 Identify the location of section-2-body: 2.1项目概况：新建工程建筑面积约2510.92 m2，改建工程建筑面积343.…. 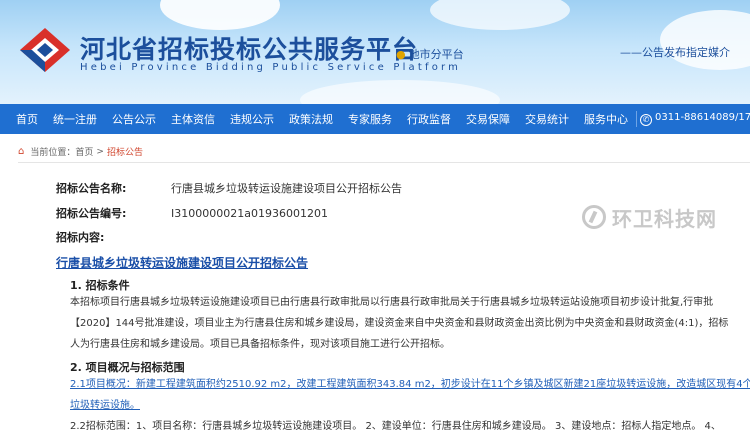
(410, 405).